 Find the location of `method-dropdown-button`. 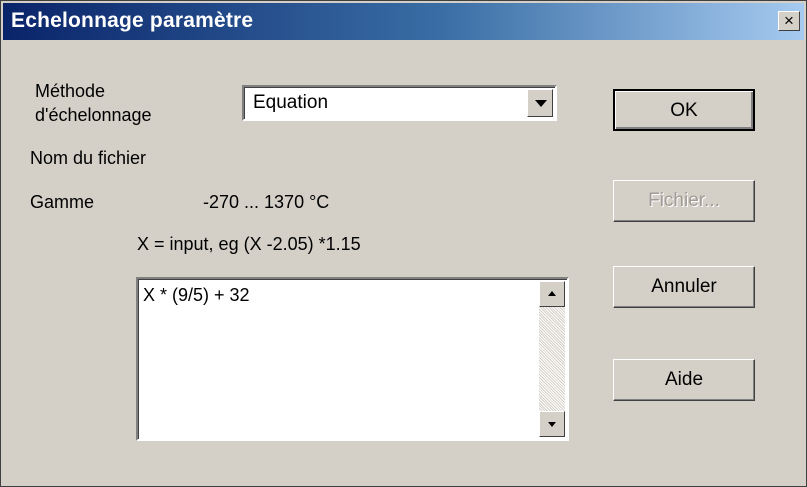

method-dropdown-button is located at coordinates (540, 103).